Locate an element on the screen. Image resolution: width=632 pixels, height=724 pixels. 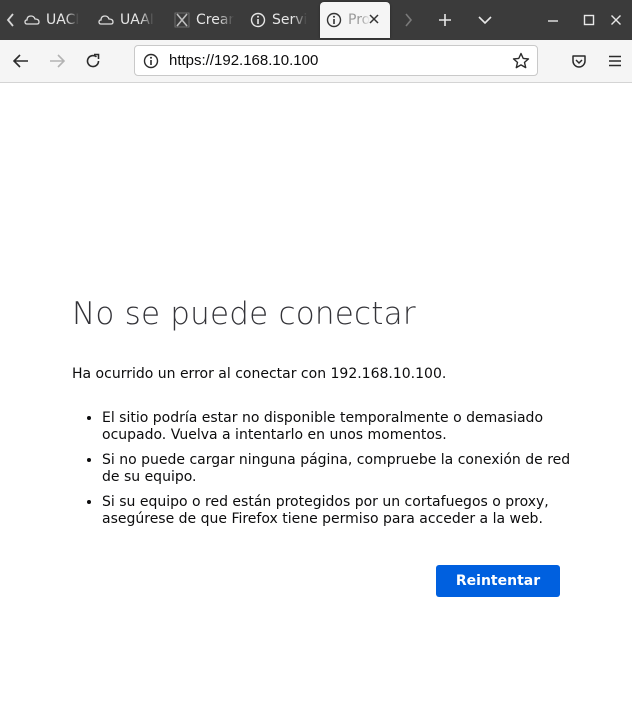
site-info-button is located at coordinates (151, 61).